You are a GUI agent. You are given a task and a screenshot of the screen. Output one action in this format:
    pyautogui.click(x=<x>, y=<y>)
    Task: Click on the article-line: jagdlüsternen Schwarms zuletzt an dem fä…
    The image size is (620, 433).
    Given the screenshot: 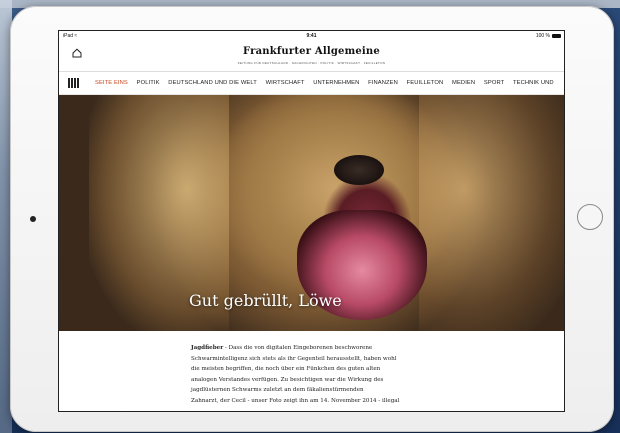 What is the action you would take?
    pyautogui.click(x=277, y=390)
    